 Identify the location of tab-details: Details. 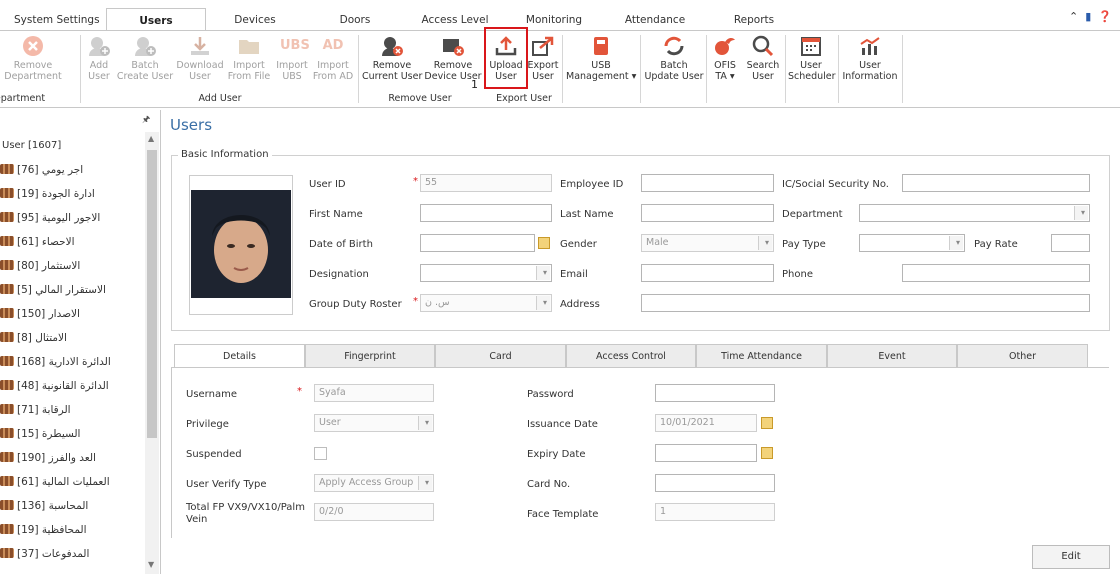
(239, 356).